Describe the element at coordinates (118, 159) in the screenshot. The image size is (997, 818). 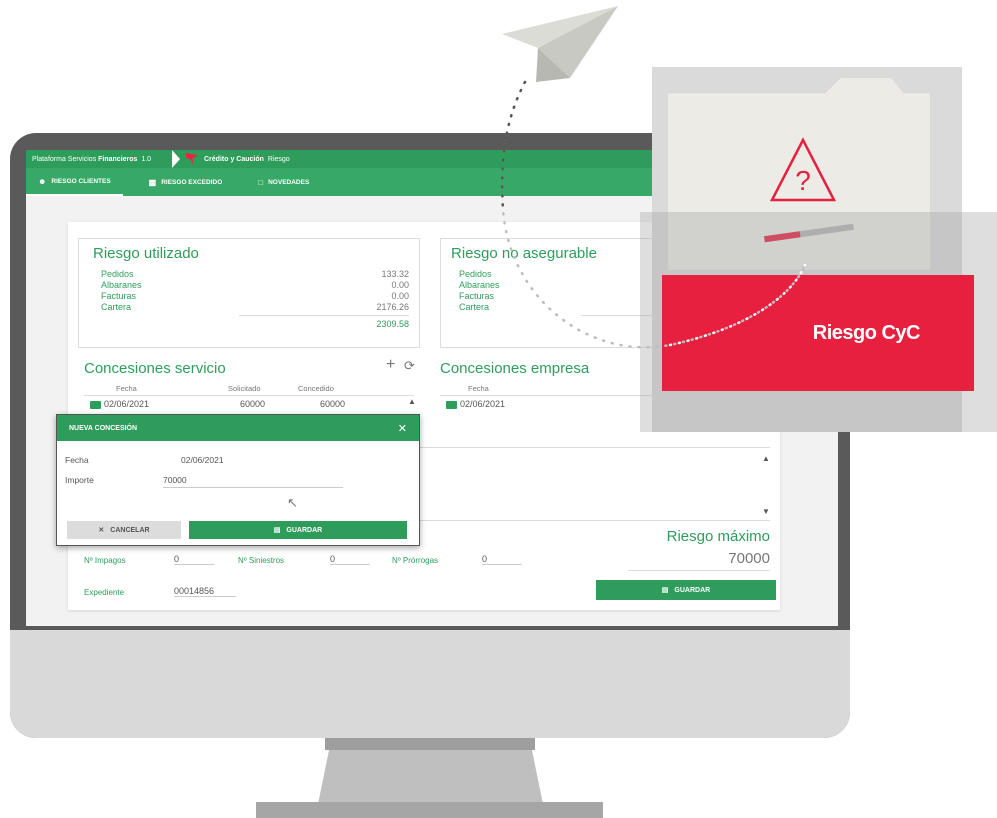
I see `platform-bold: Financieros` at that location.